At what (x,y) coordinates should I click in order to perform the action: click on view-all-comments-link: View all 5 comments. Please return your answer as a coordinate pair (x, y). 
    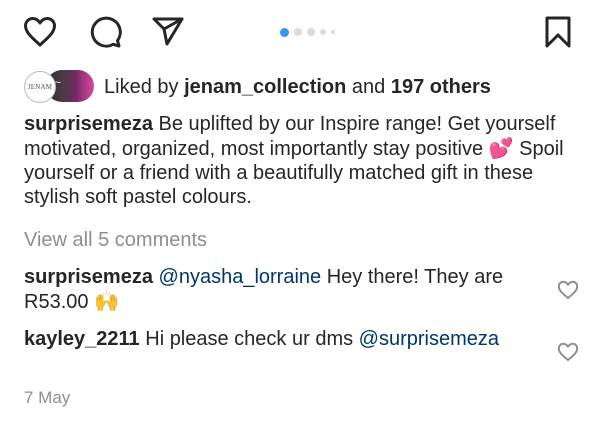
    Looking at the image, I should click on (115, 240).